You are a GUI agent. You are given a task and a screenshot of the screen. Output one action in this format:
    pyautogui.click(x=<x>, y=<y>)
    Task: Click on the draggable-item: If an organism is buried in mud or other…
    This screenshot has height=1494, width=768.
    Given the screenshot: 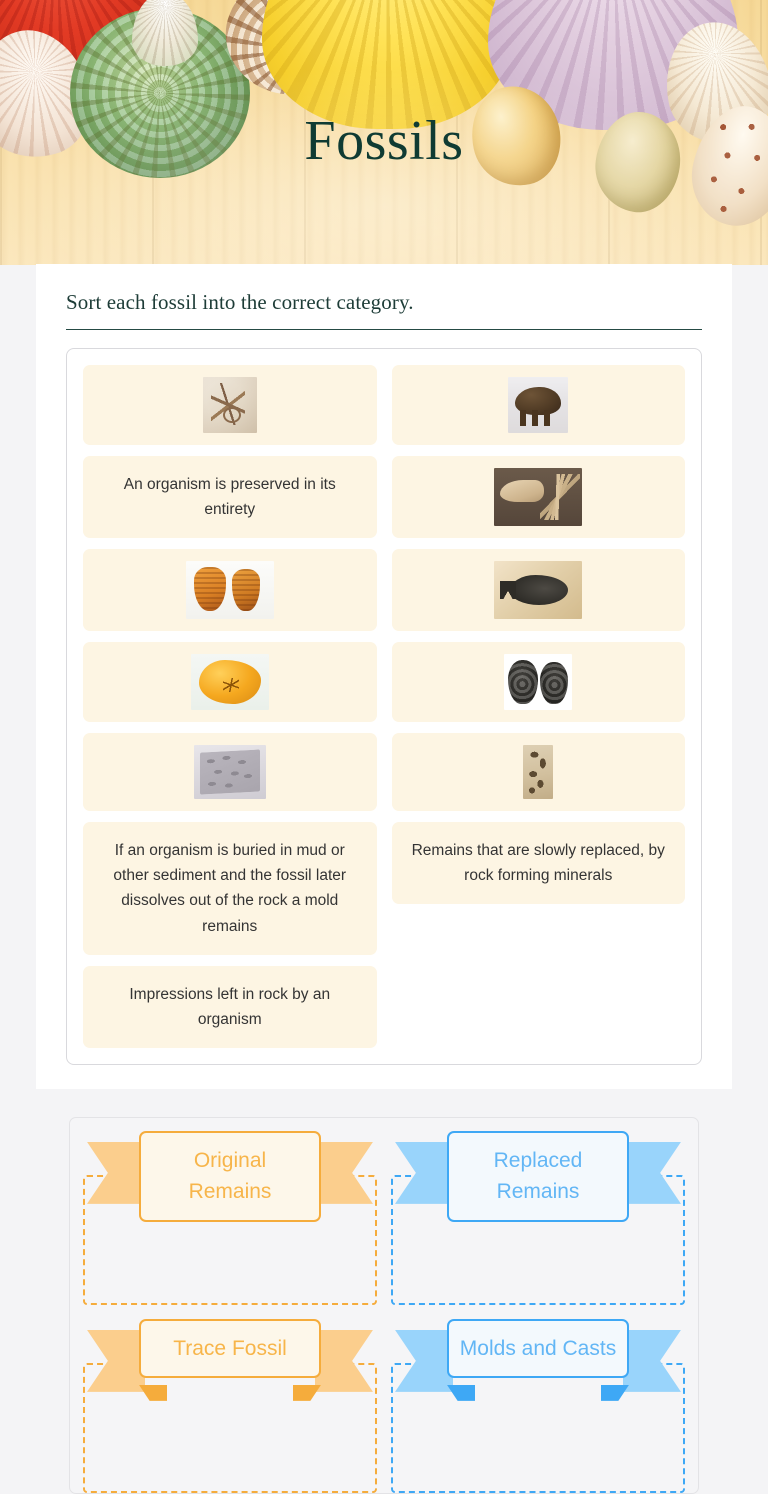 What is the action you would take?
    pyautogui.click(x=230, y=888)
    